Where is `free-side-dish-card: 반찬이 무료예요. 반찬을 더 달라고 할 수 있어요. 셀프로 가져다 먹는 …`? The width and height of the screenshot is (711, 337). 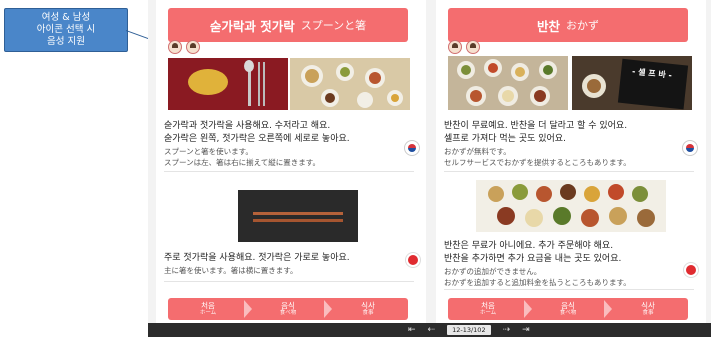 free-side-dish-card: 반찬이 무료예요. 반찬을 더 달라고 할 수 있어요. 셀프로 가져다 먹는 … is located at coordinates (569, 146).